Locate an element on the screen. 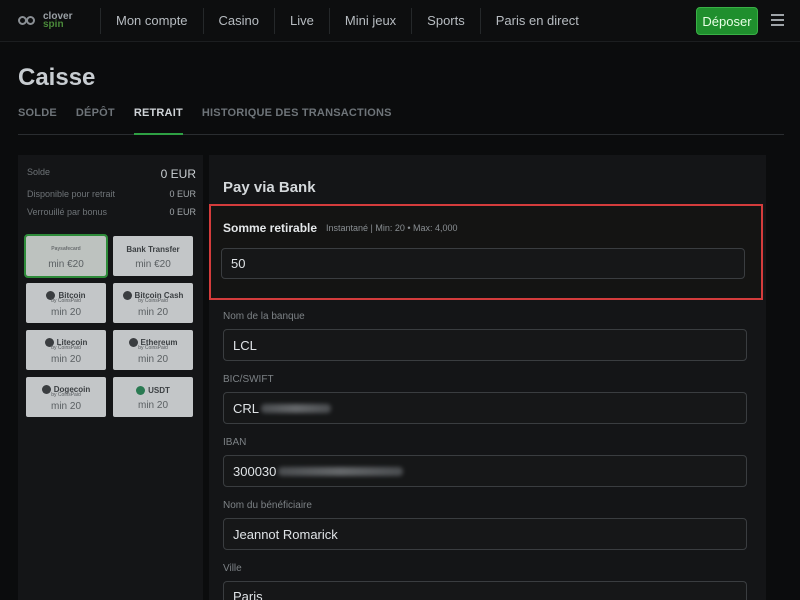  hamburger-menu-icon is located at coordinates (777, 20).